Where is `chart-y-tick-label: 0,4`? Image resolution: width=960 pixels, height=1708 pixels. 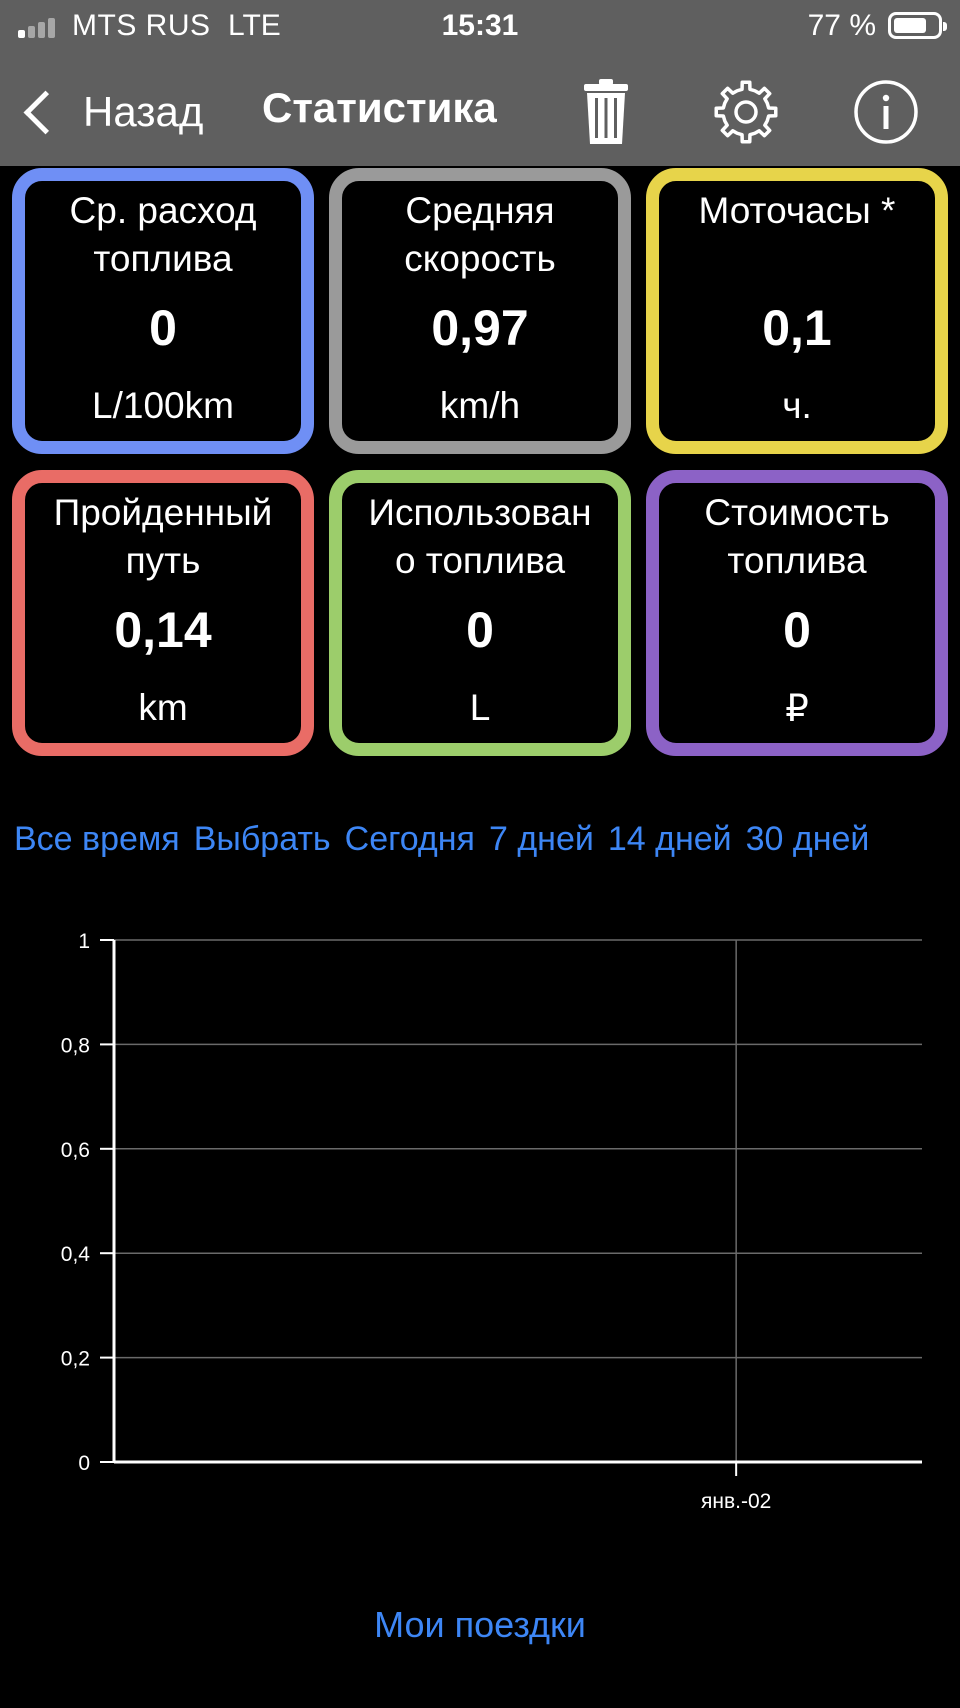
chart-y-tick-label: 0,4 is located at coordinates (76, 1254).